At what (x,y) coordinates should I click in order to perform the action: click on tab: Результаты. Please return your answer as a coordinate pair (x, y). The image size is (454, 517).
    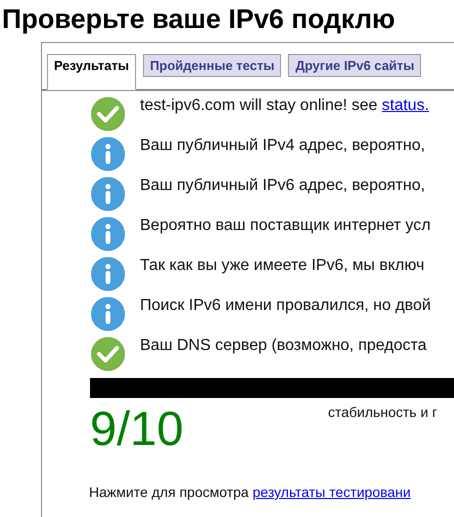
    Looking at the image, I should click on (91, 72).